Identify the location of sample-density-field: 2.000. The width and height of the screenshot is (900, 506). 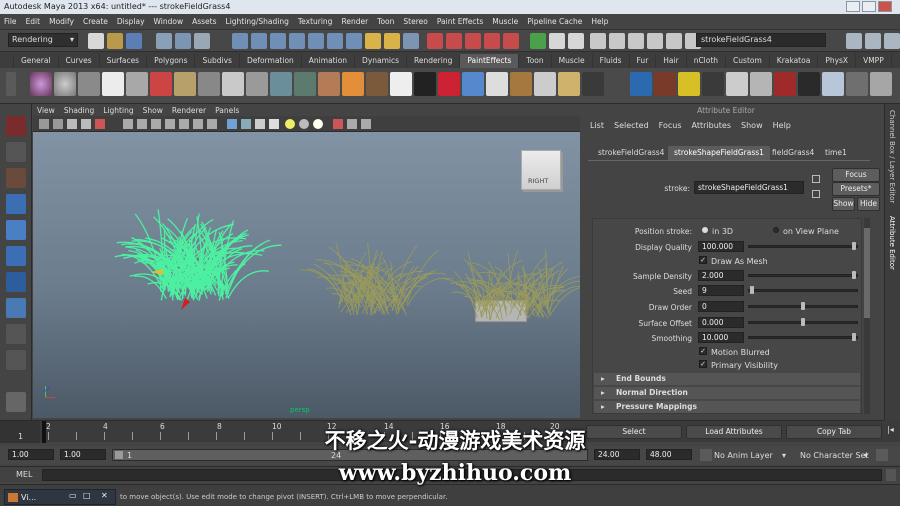
(721, 275).